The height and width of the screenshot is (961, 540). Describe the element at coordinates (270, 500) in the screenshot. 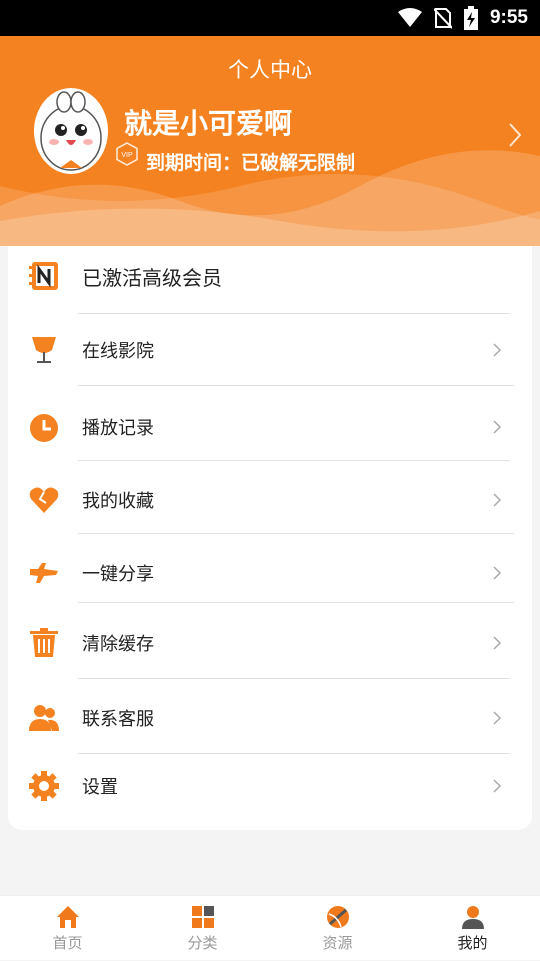

I see `menu-item-favorites: 我的收藏` at that location.